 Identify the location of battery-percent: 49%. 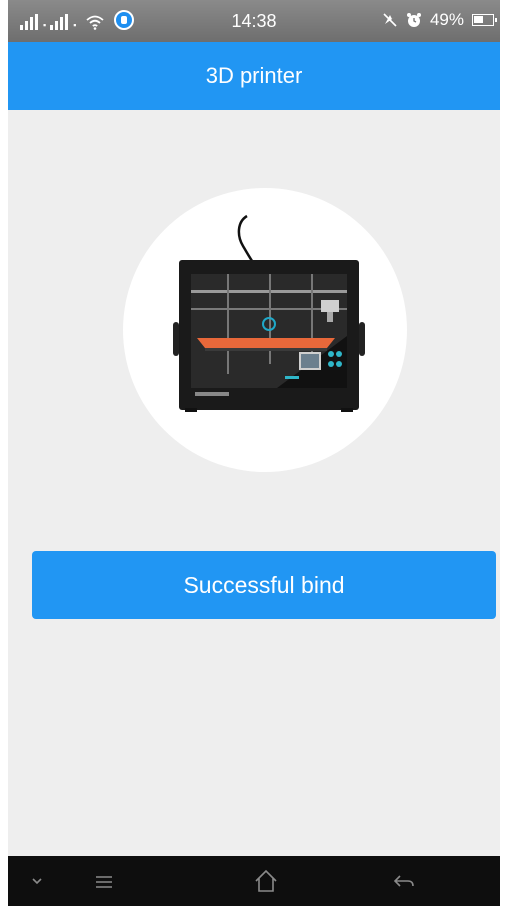
(446, 19).